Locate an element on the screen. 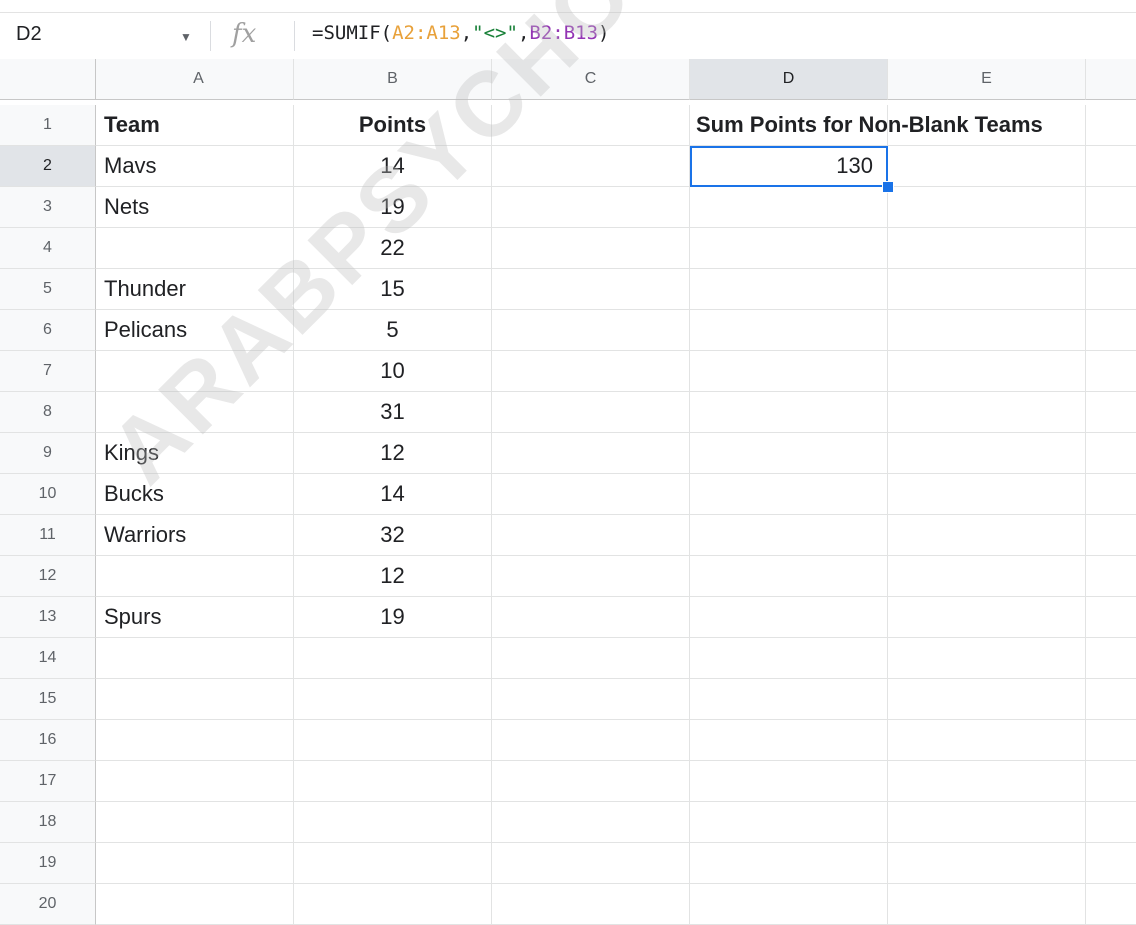 The width and height of the screenshot is (1136, 925). row-header: 10 is located at coordinates (48, 494).